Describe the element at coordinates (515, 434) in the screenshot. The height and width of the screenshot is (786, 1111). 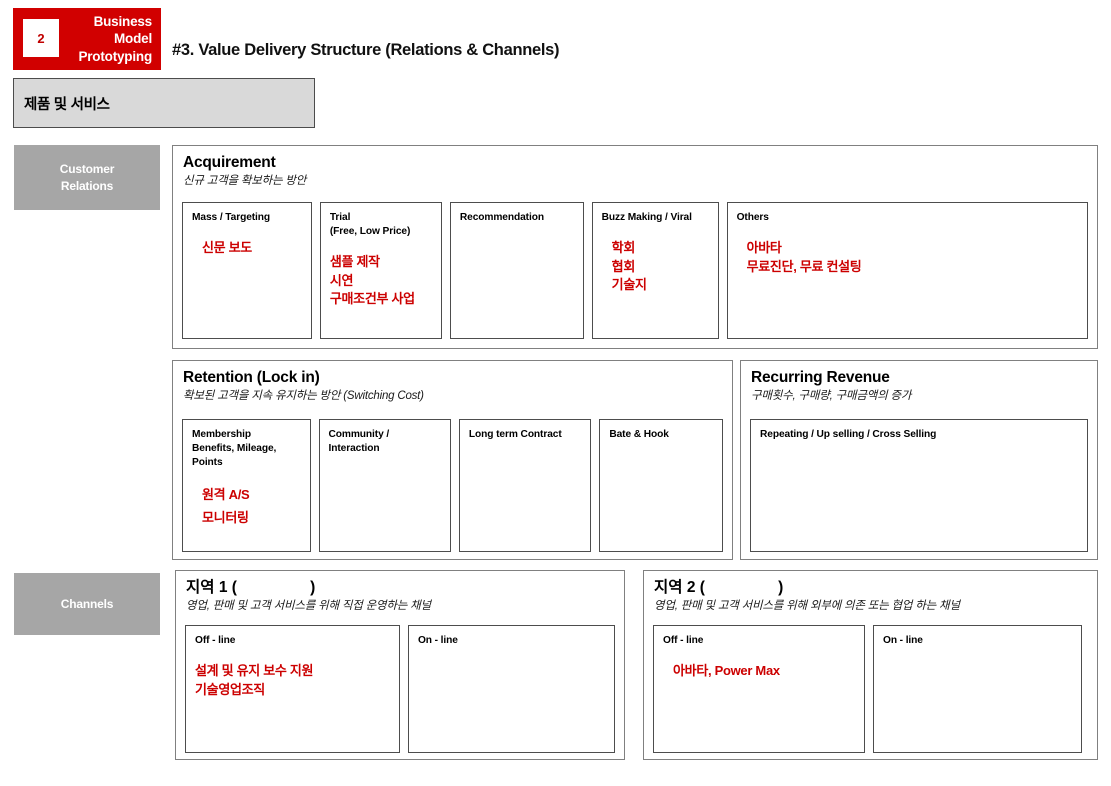
I see `retention-card-title: Long term Contract` at that location.